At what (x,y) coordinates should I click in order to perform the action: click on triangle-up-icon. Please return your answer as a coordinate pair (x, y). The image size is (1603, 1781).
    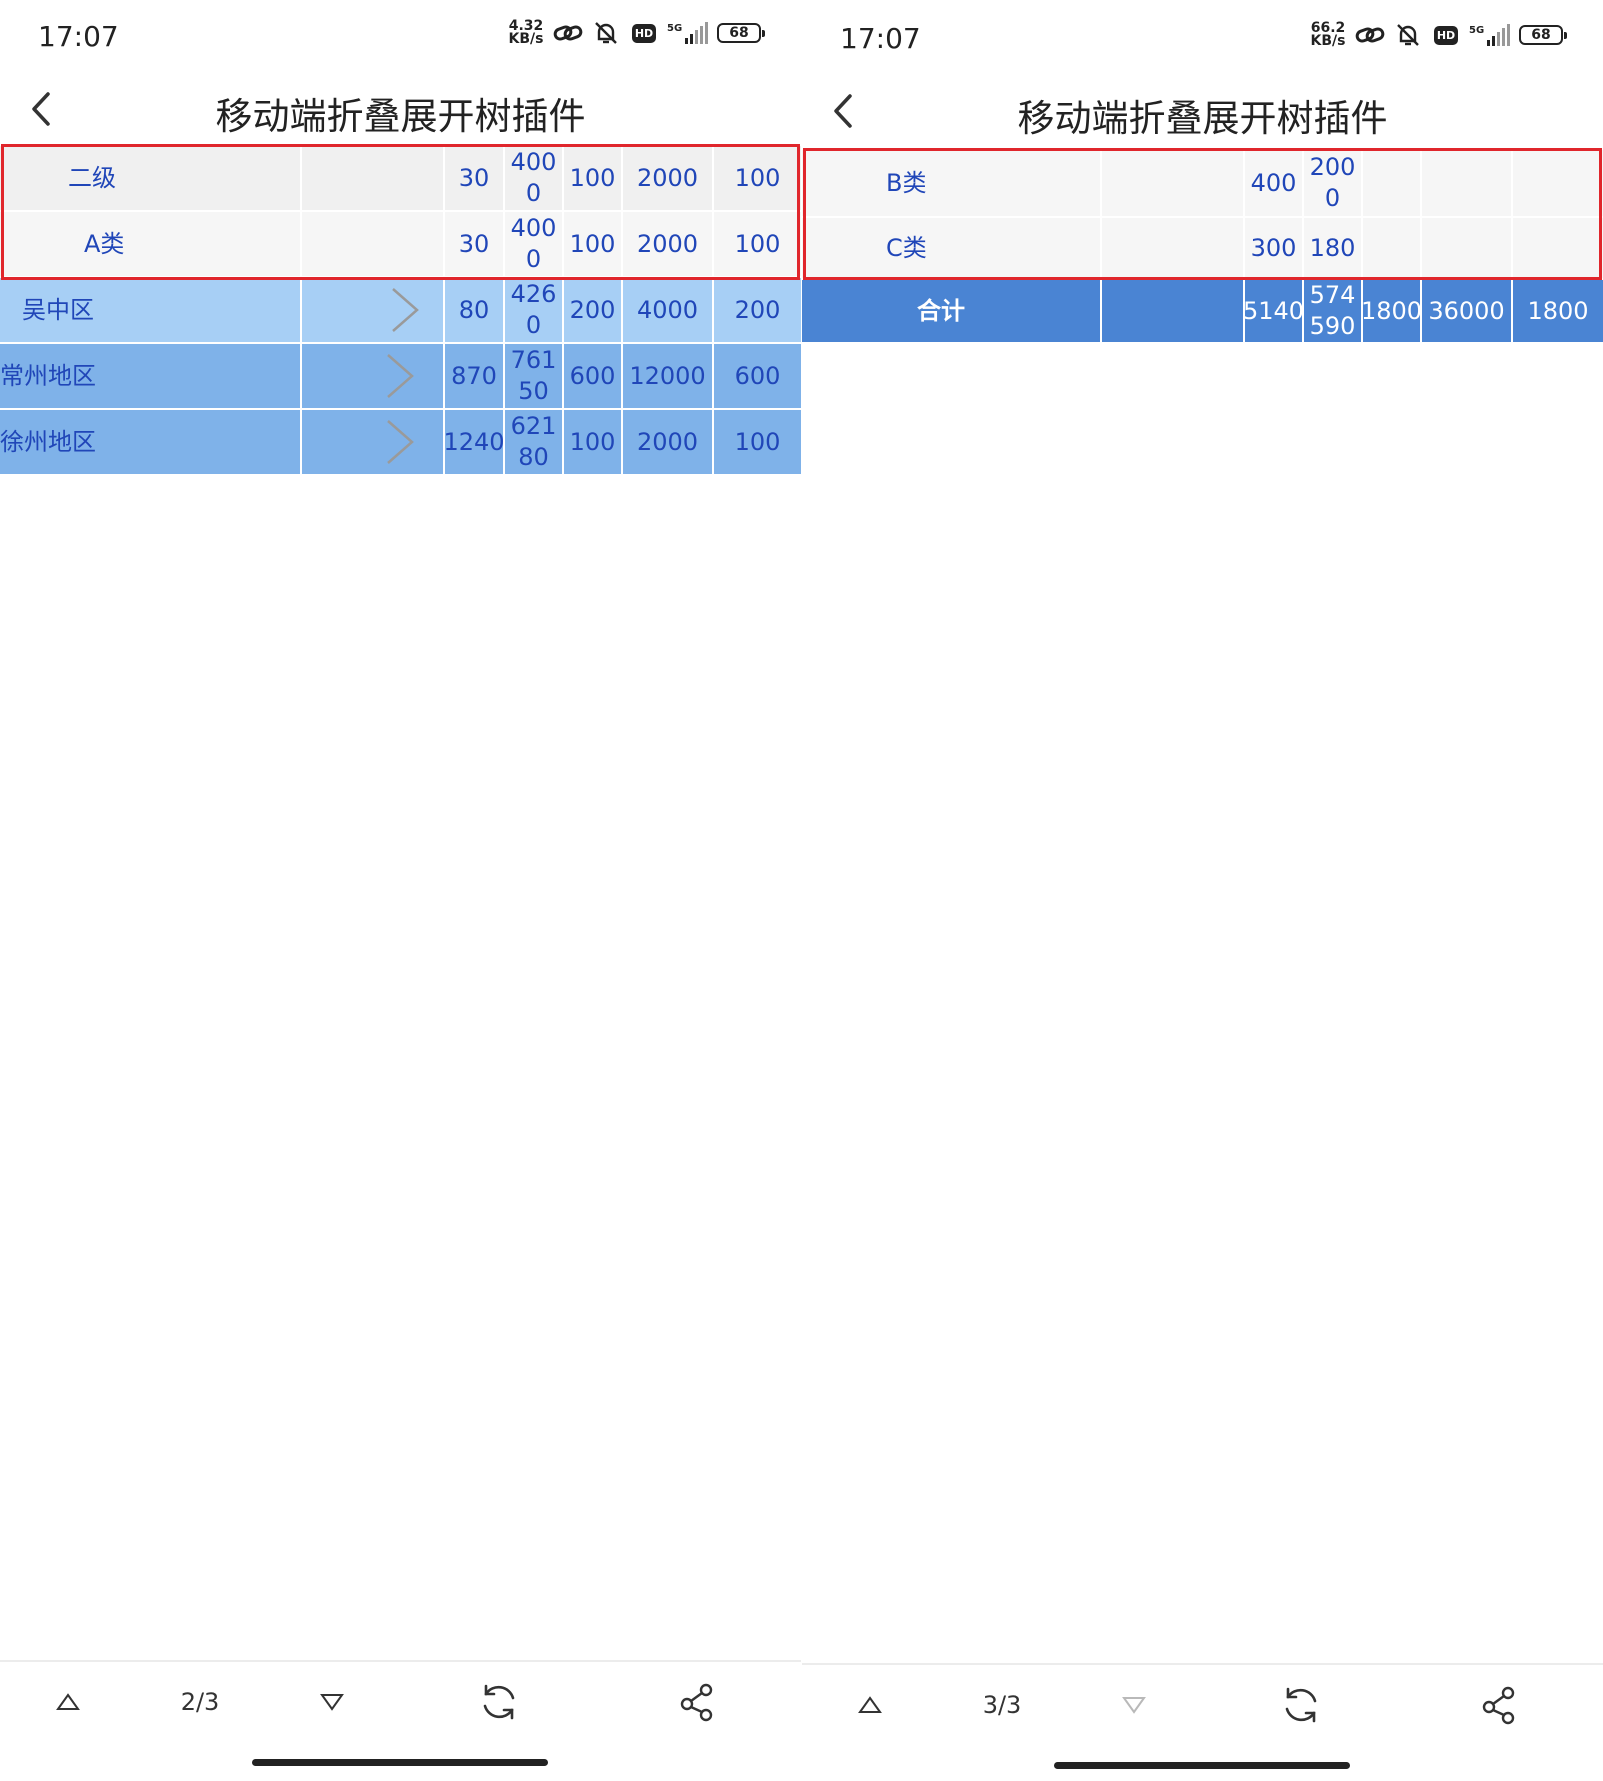
    Looking at the image, I should click on (68, 1701).